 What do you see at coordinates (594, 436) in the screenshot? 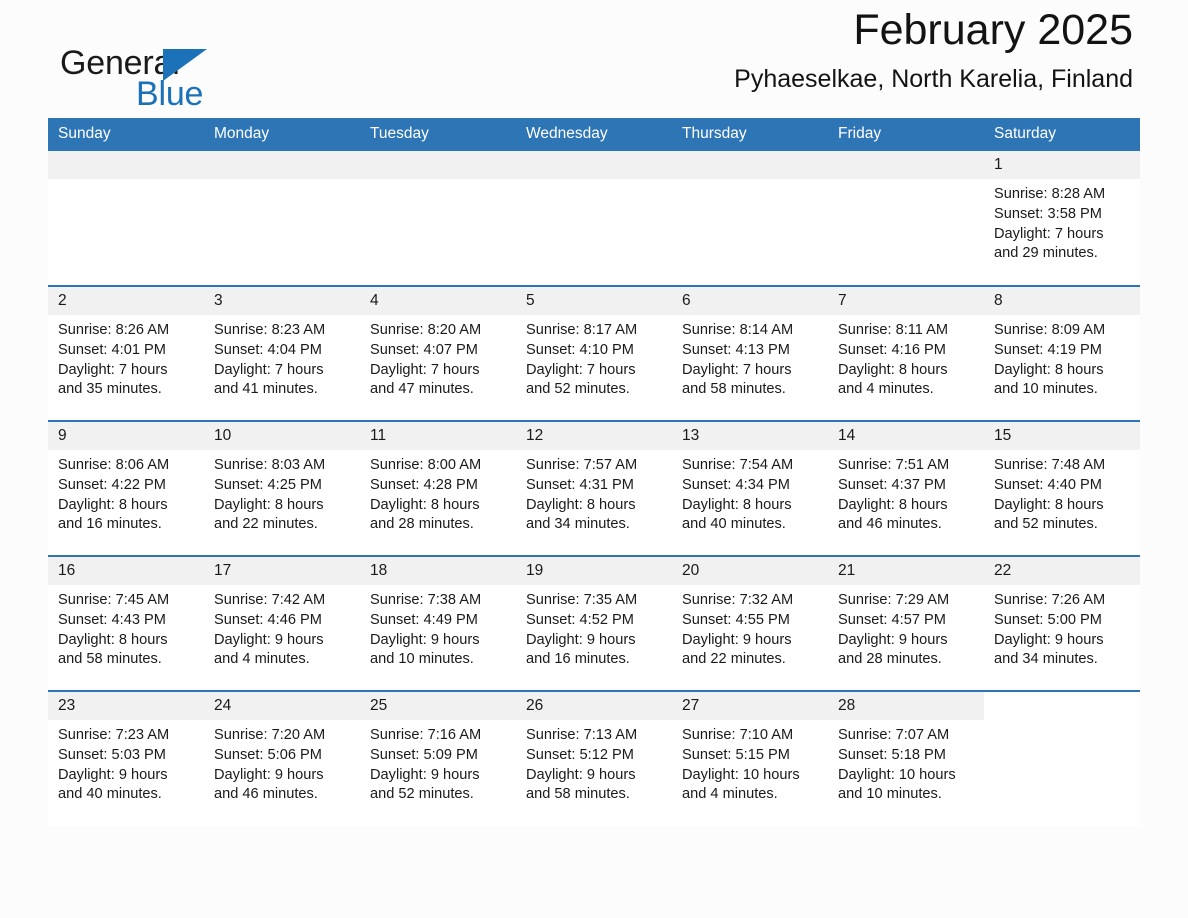
I see `day-number: 12` at bounding box center [594, 436].